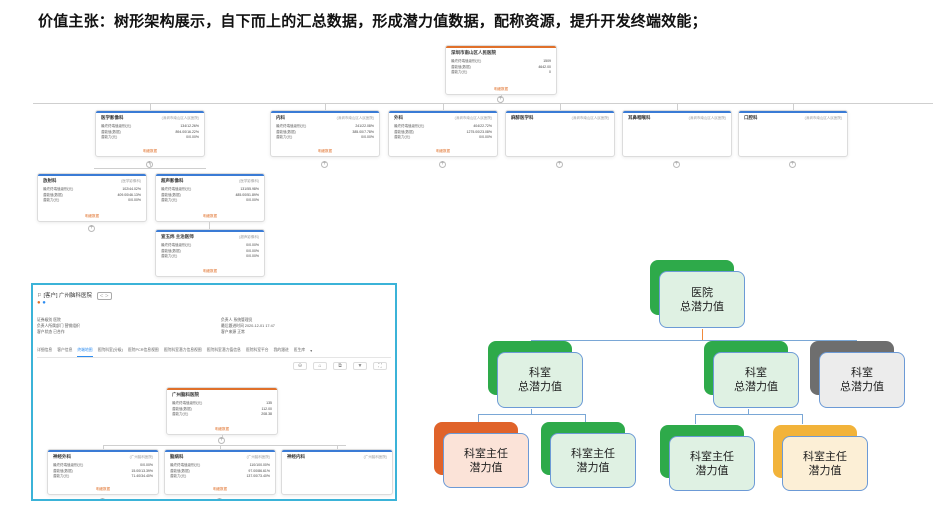  I want to click on card-name: 外科, so click(398, 117).